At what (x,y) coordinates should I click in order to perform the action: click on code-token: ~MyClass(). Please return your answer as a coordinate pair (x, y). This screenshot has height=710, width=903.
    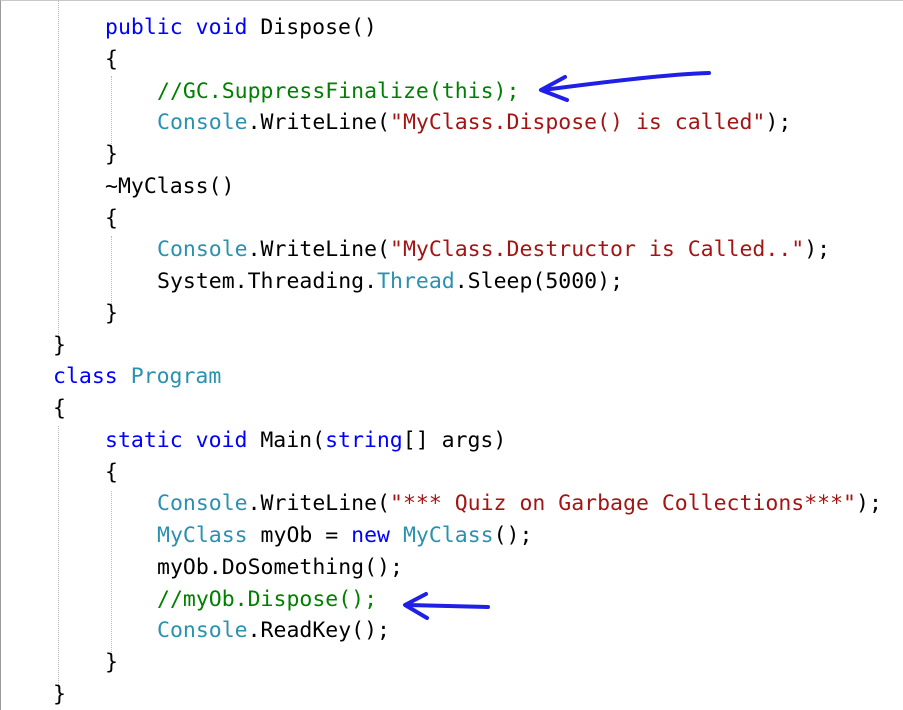
    Looking at the image, I should click on (170, 186).